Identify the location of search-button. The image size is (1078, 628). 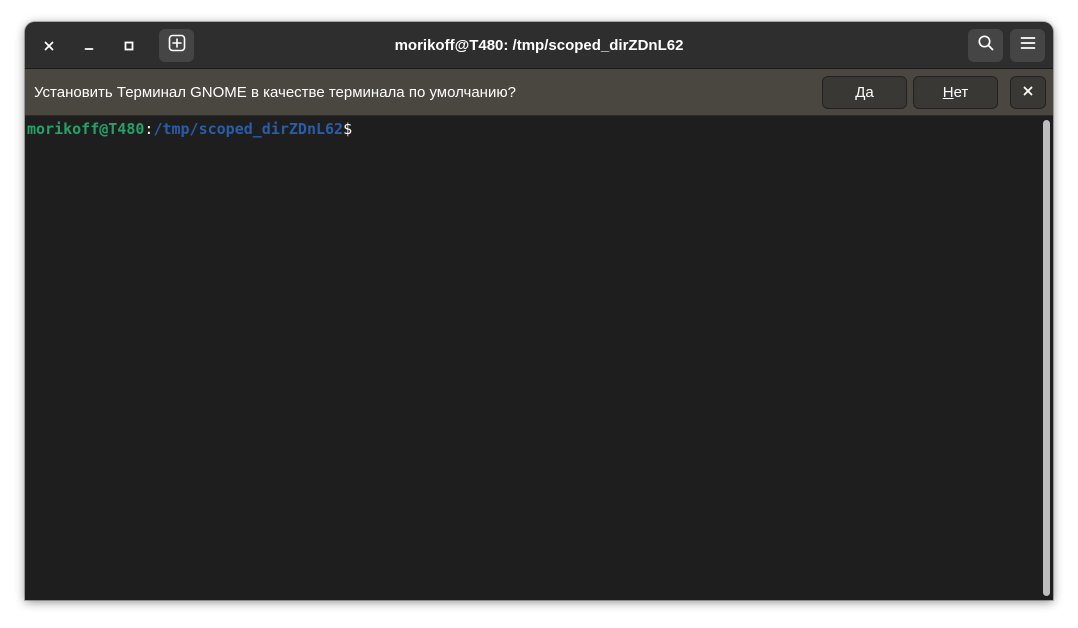
(985, 45).